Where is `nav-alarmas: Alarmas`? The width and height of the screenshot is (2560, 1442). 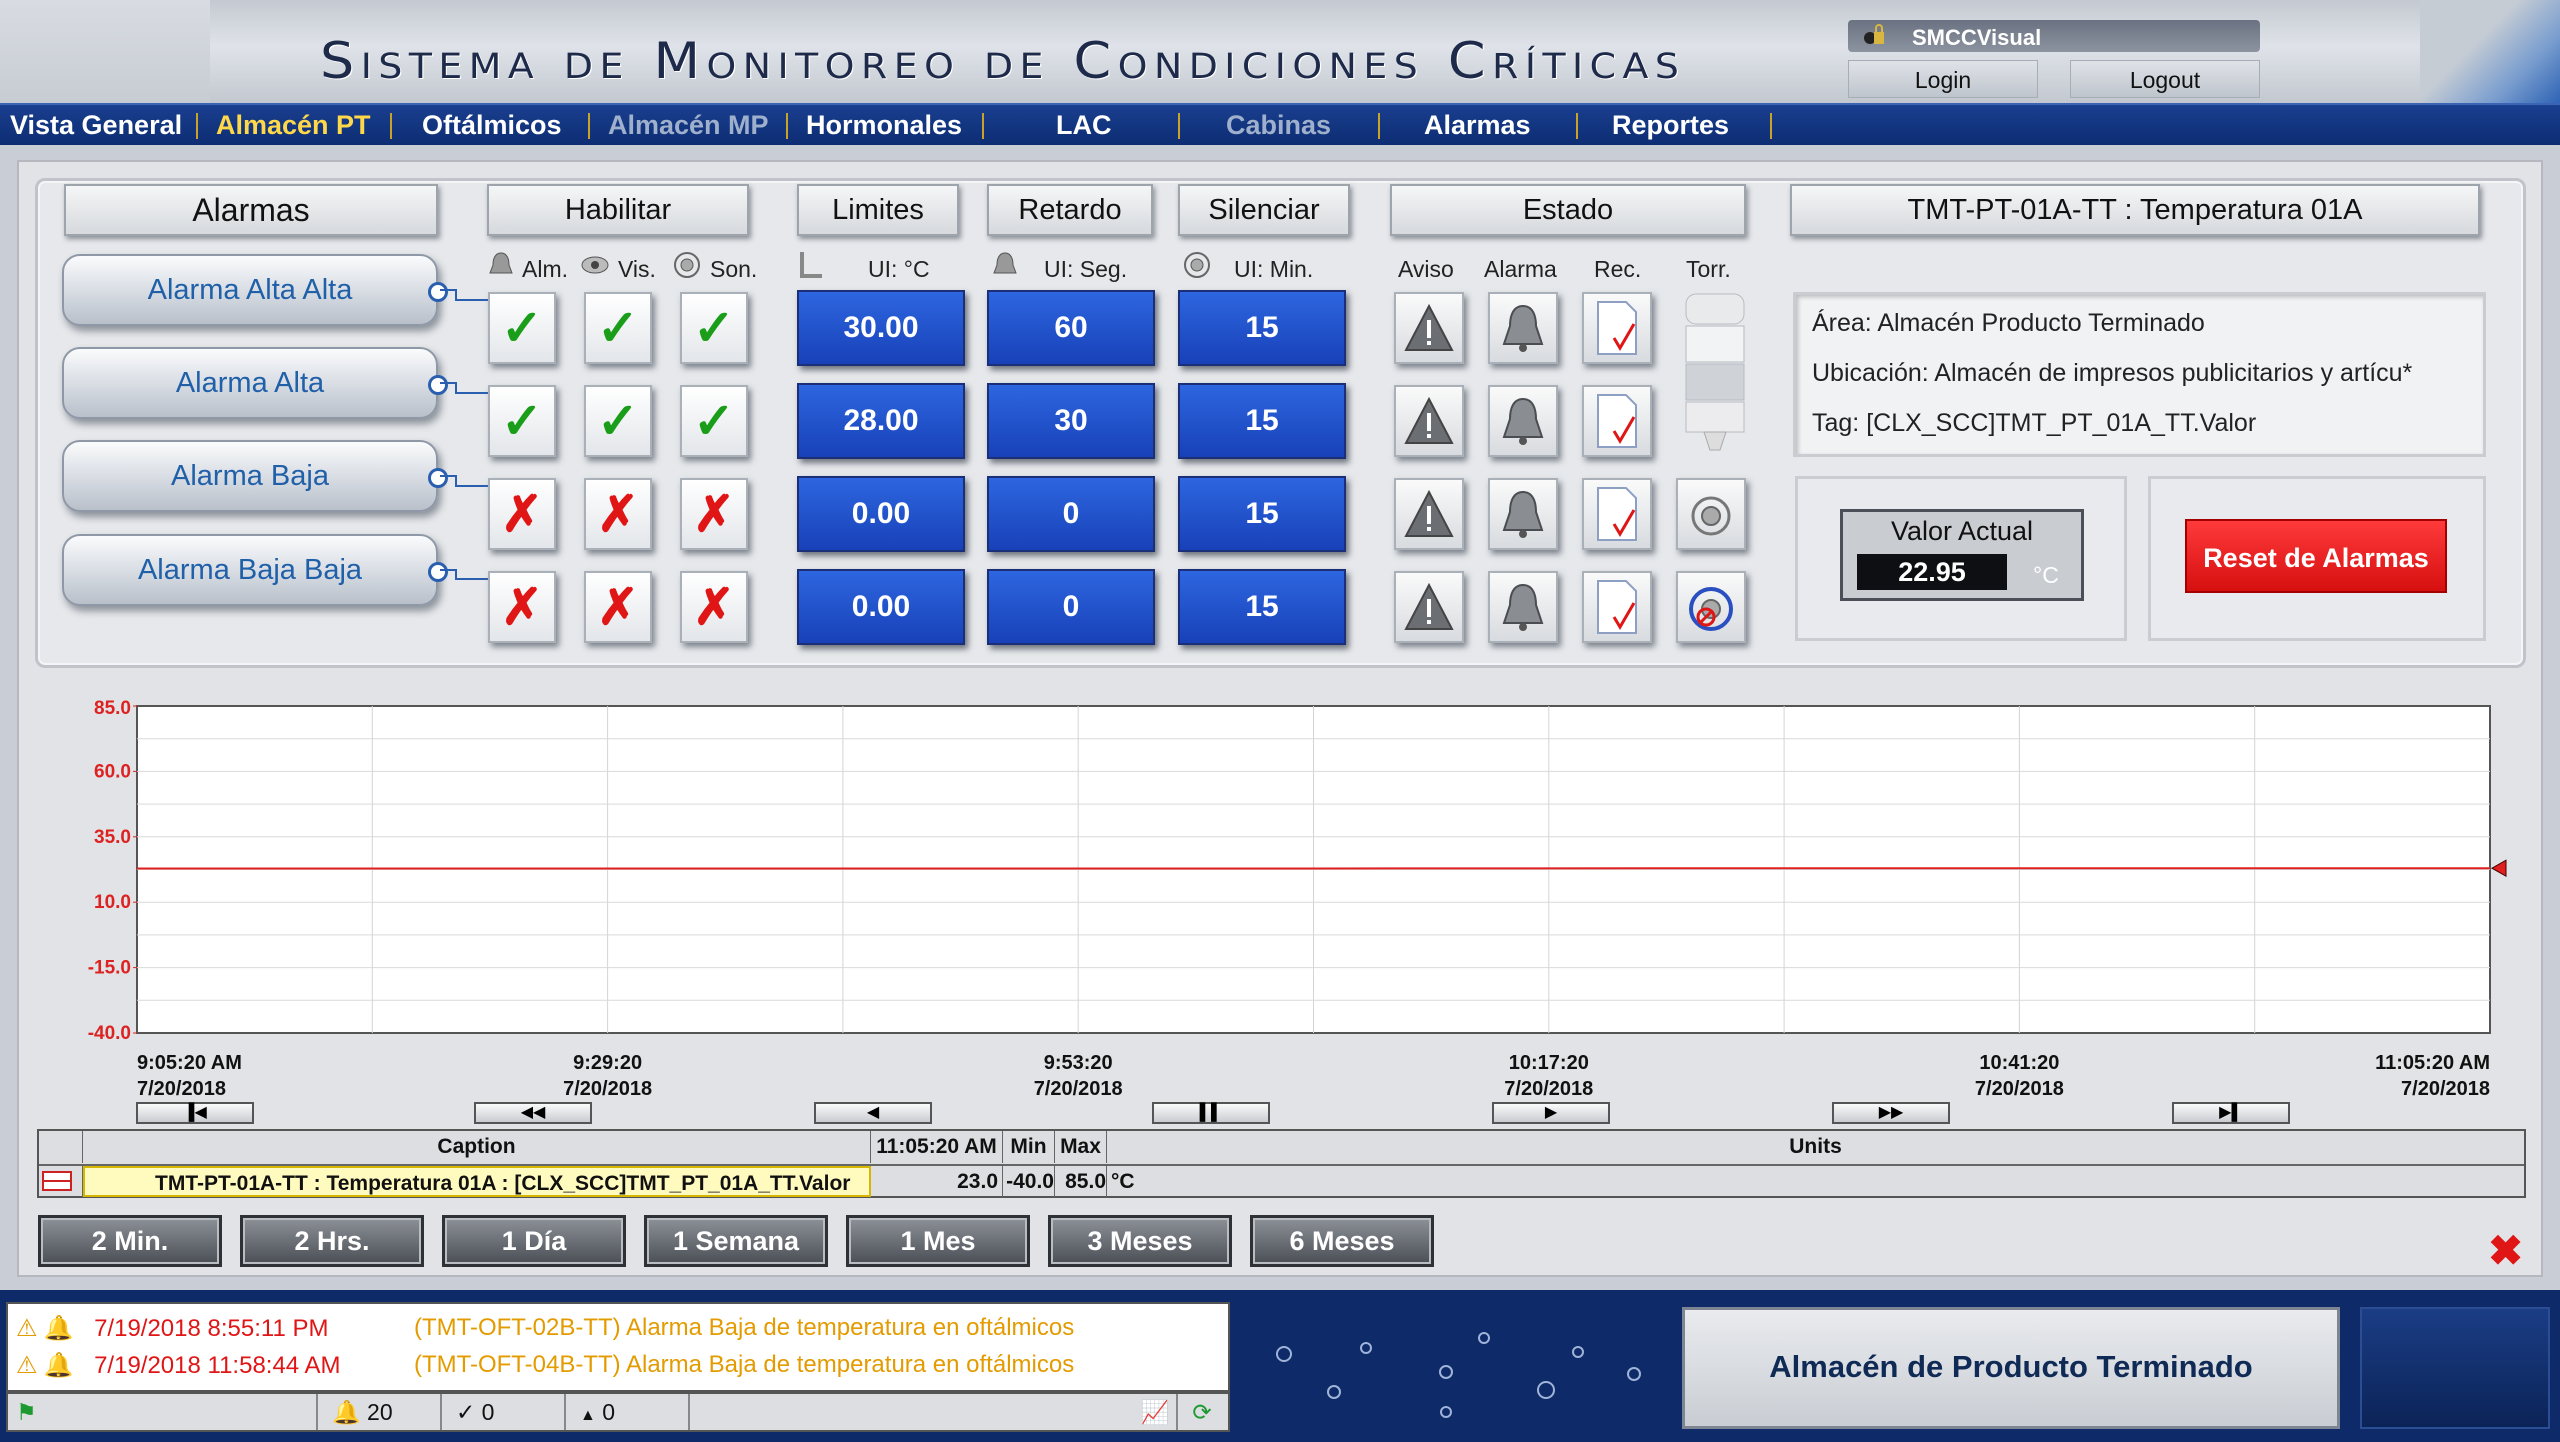
nav-alarmas: Alarmas is located at coordinates (1477, 125).